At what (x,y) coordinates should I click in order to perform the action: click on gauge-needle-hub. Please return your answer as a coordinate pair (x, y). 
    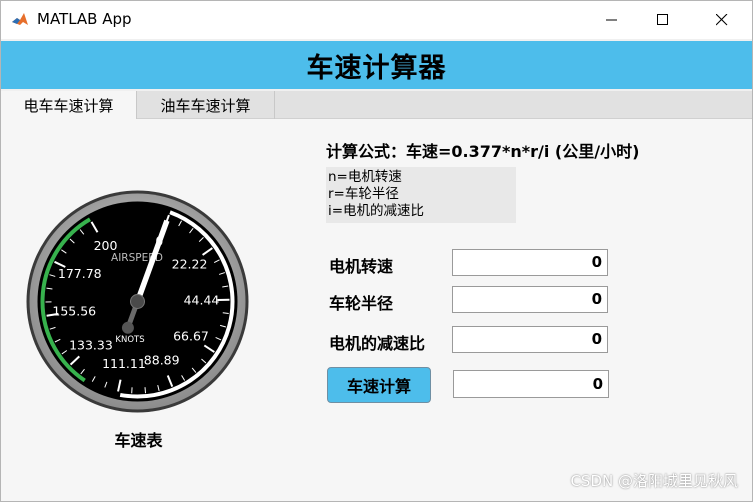
    Looking at the image, I should click on (137, 301).